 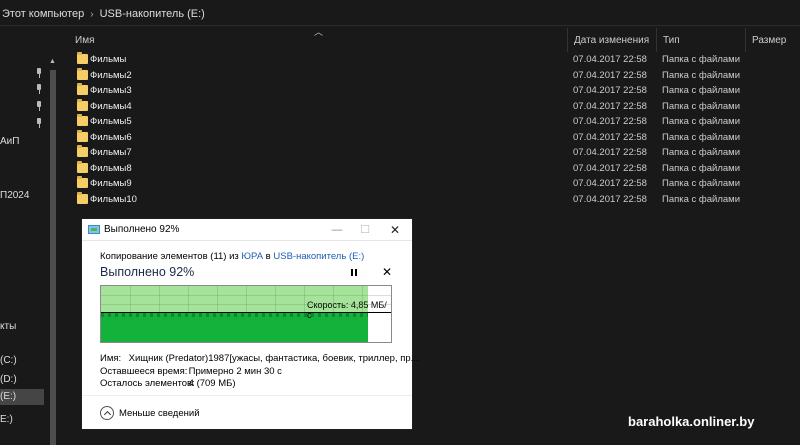 What do you see at coordinates (111, 106) in the screenshot?
I see `file-name: Фильмы4` at bounding box center [111, 106].